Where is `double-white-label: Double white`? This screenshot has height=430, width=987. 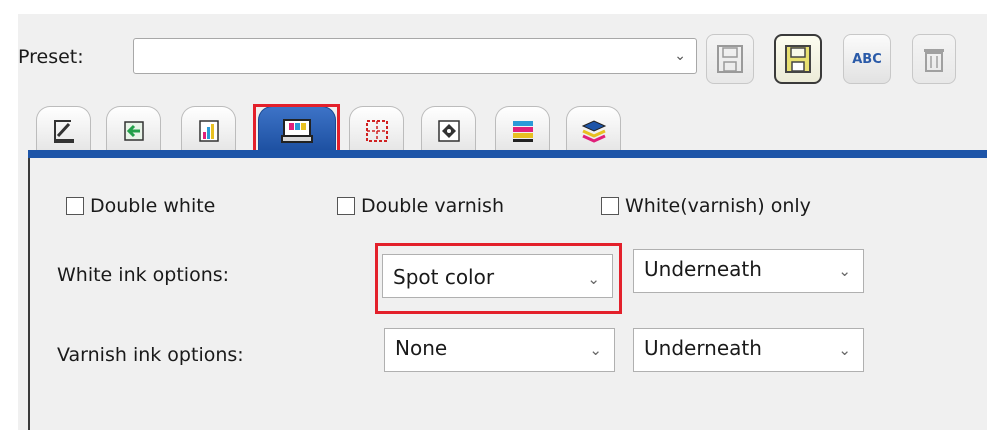 double-white-label: Double white is located at coordinates (153, 206).